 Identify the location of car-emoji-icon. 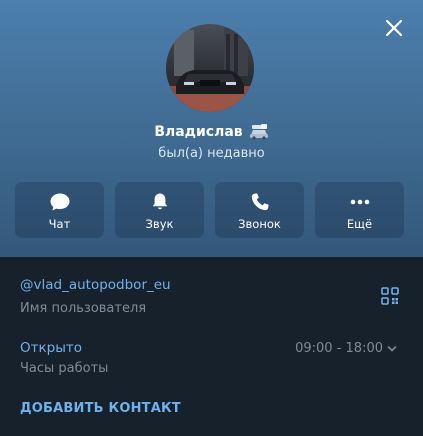
(258, 132).